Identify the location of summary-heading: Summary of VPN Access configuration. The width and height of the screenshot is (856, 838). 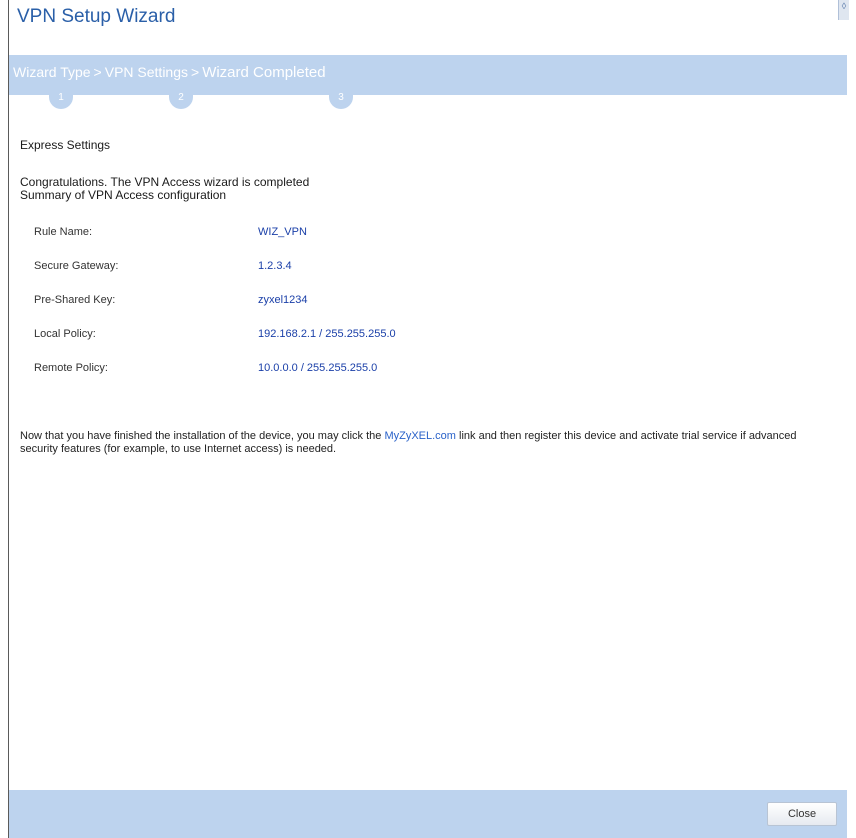
(123, 195).